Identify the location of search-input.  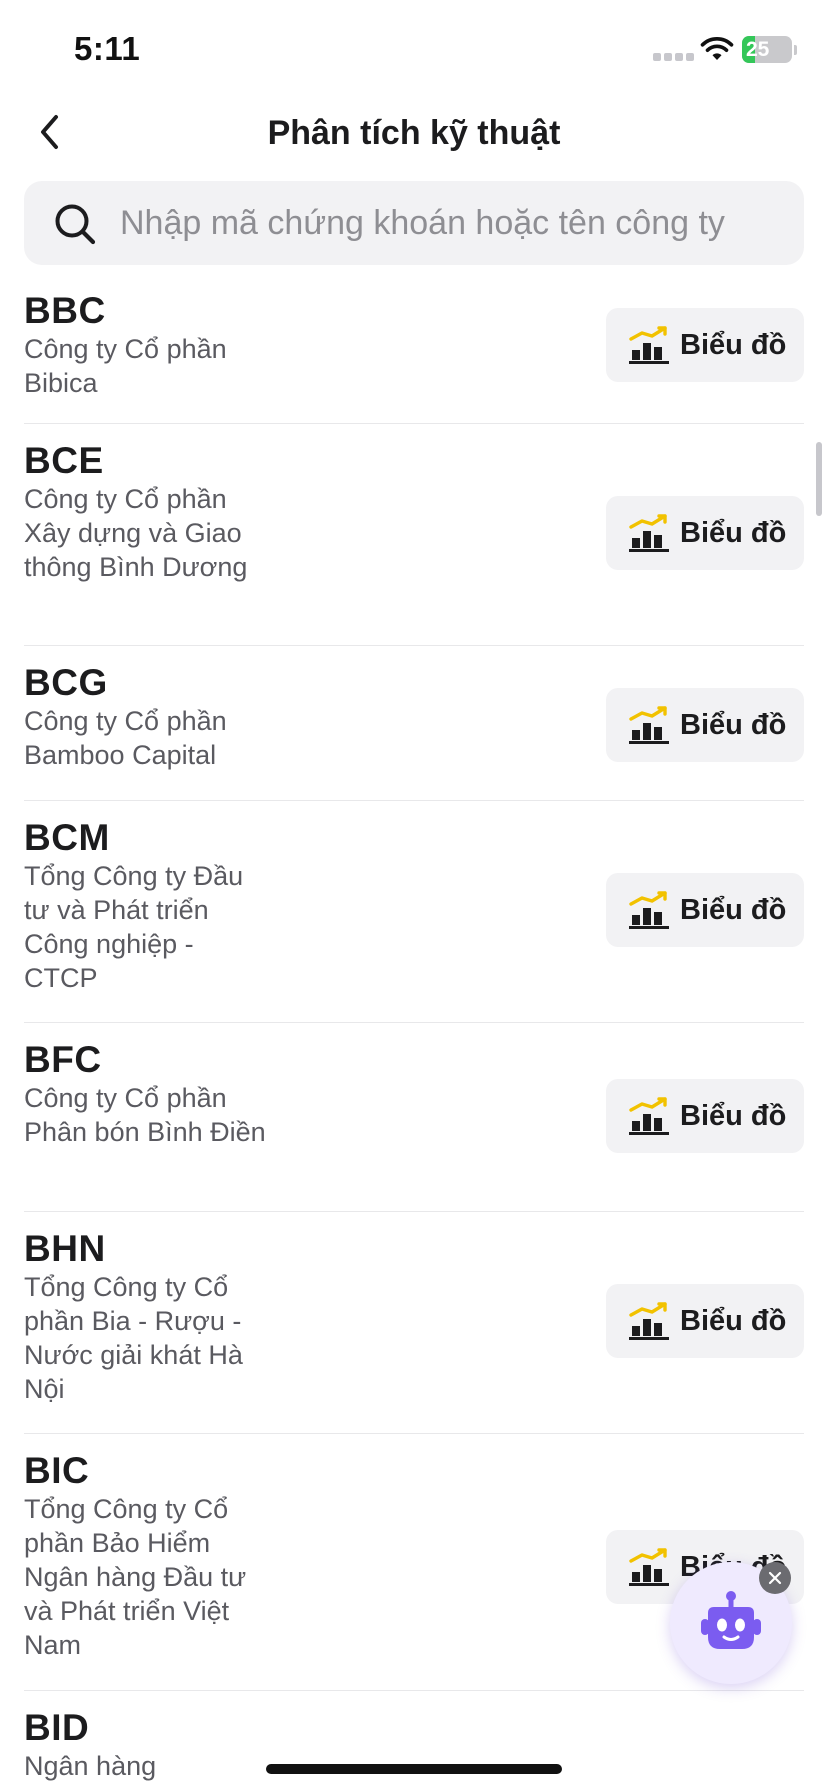
(455, 223).